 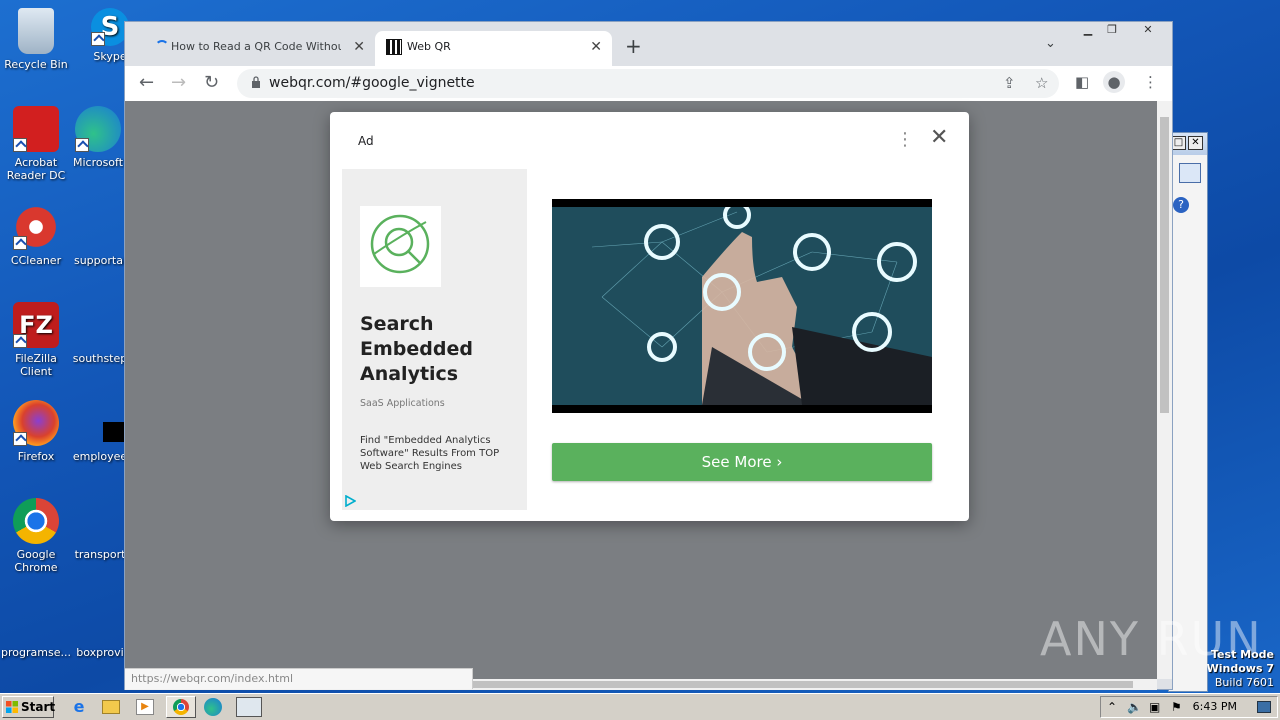 What do you see at coordinates (36, 129) in the screenshot?
I see `acrobat-icon` at bounding box center [36, 129].